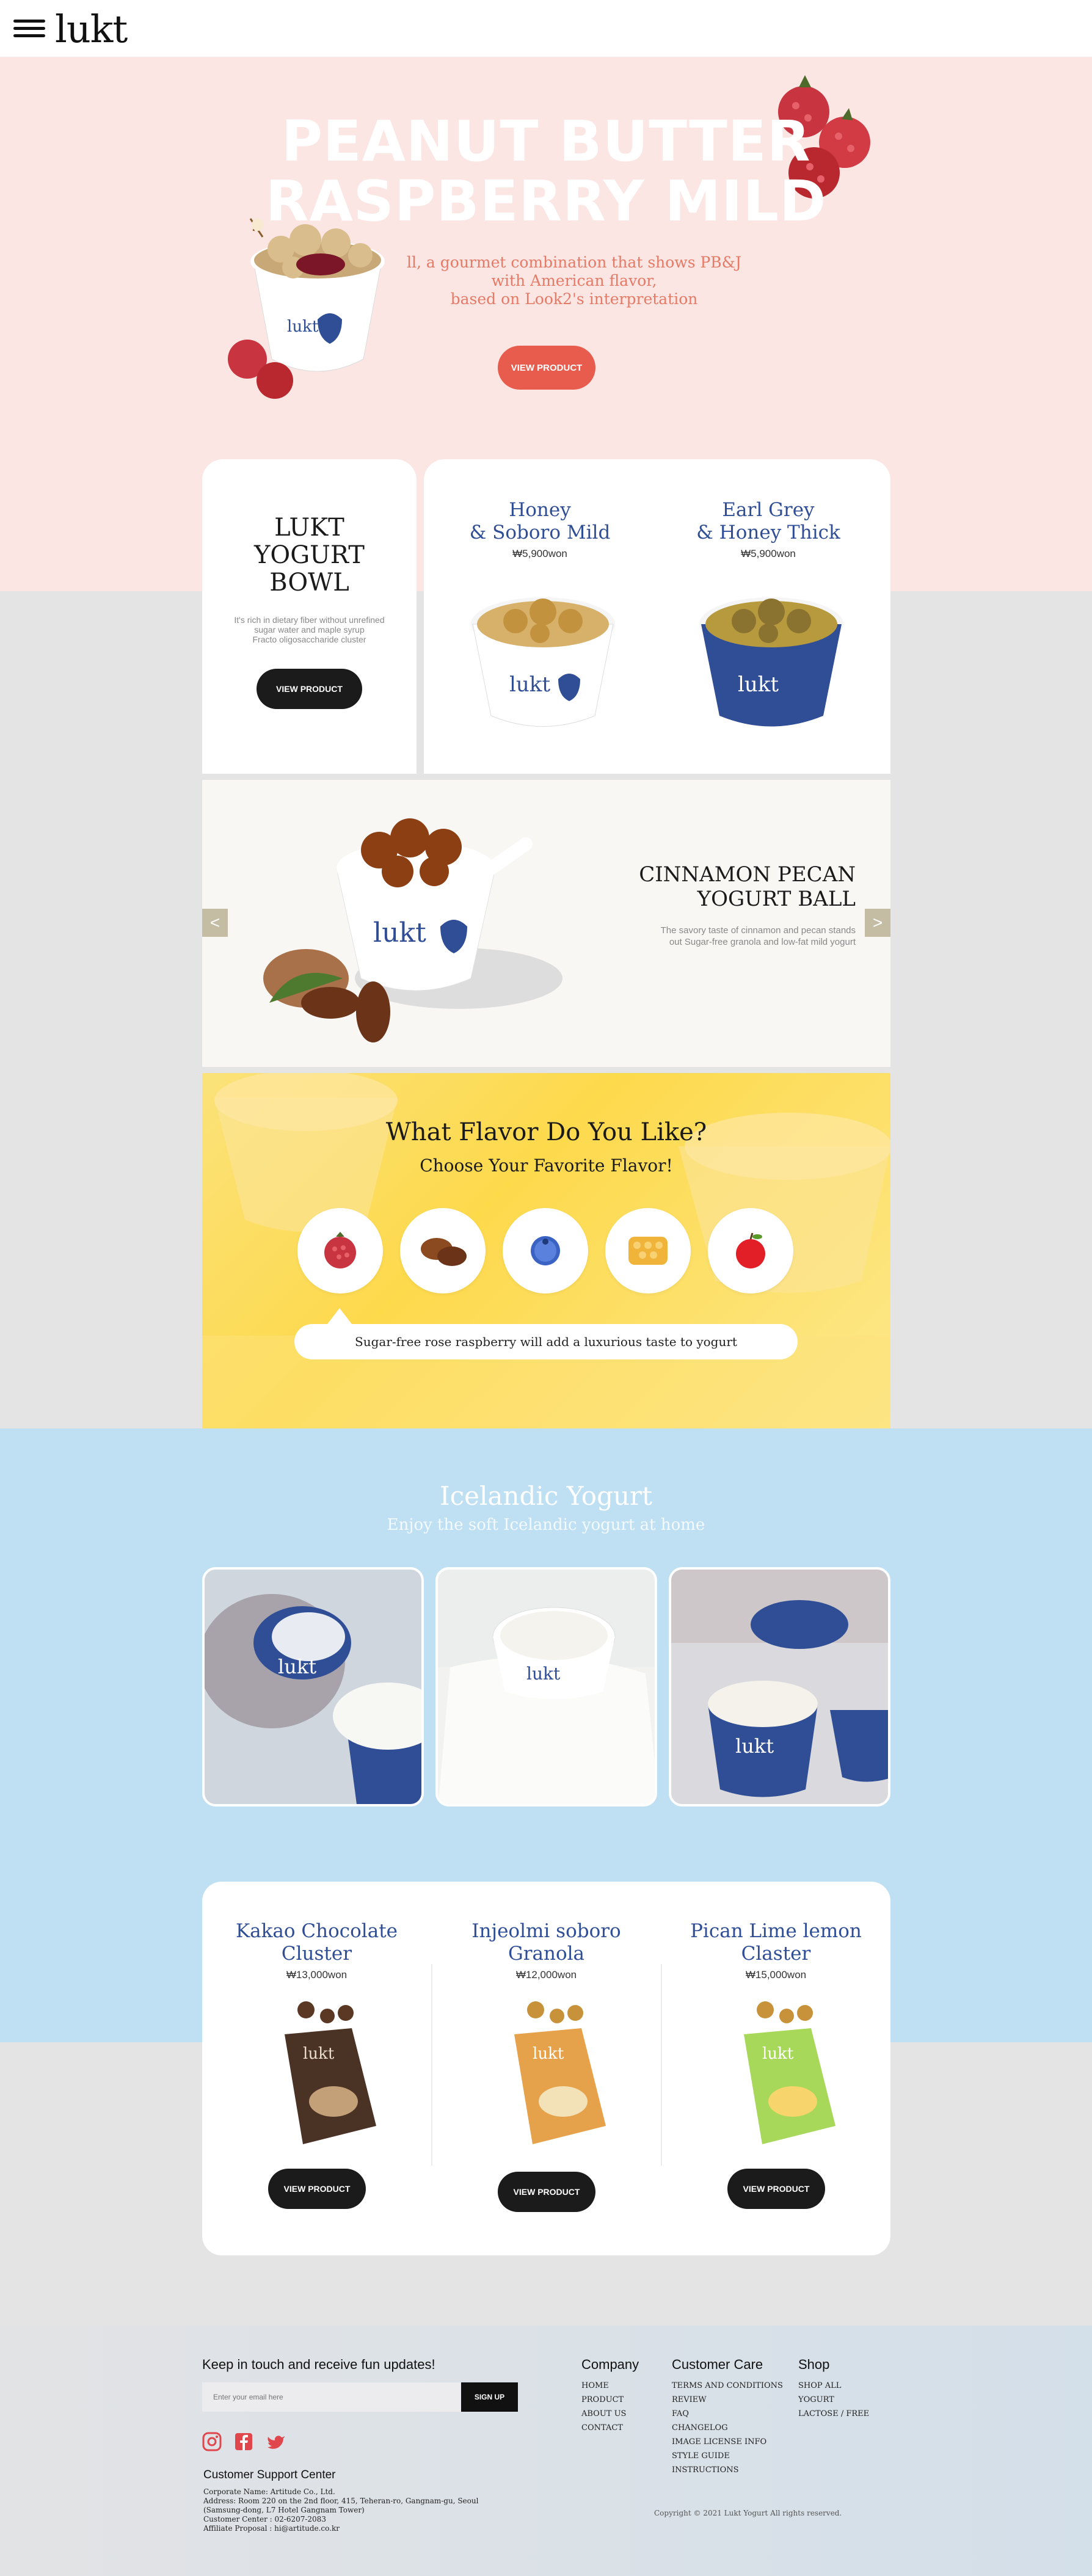  I want to click on product-earl-grey-honey: Earl Grey & Honey Thick ₩5,900won, so click(768, 530).